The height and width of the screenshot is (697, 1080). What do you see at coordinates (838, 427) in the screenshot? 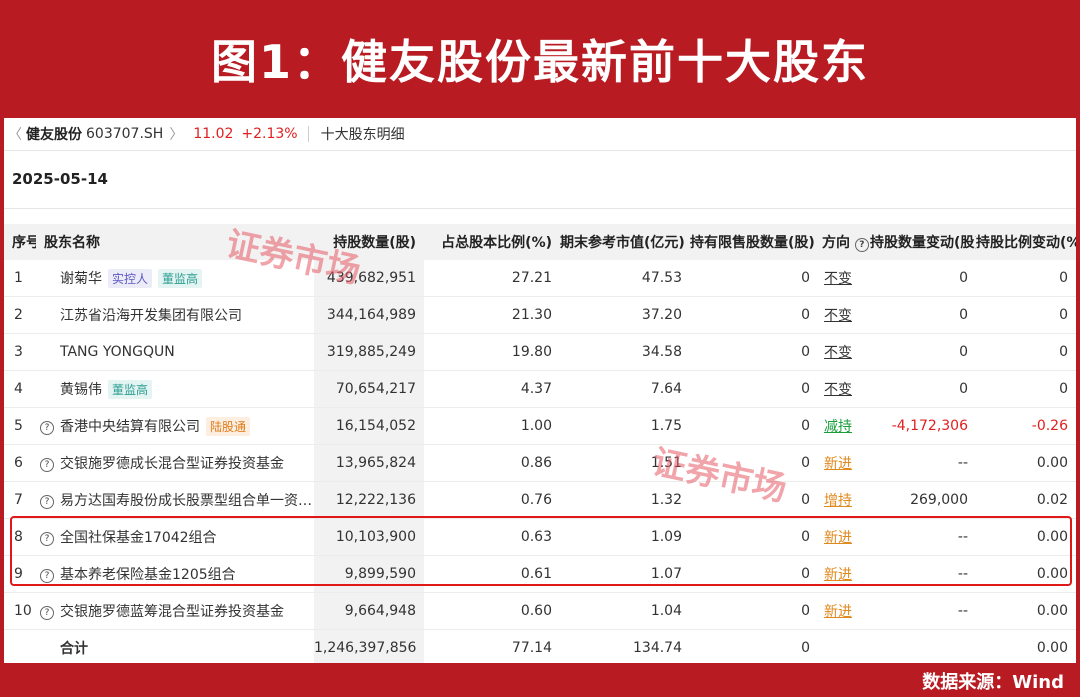
I see `direction-link: 减持` at bounding box center [838, 427].